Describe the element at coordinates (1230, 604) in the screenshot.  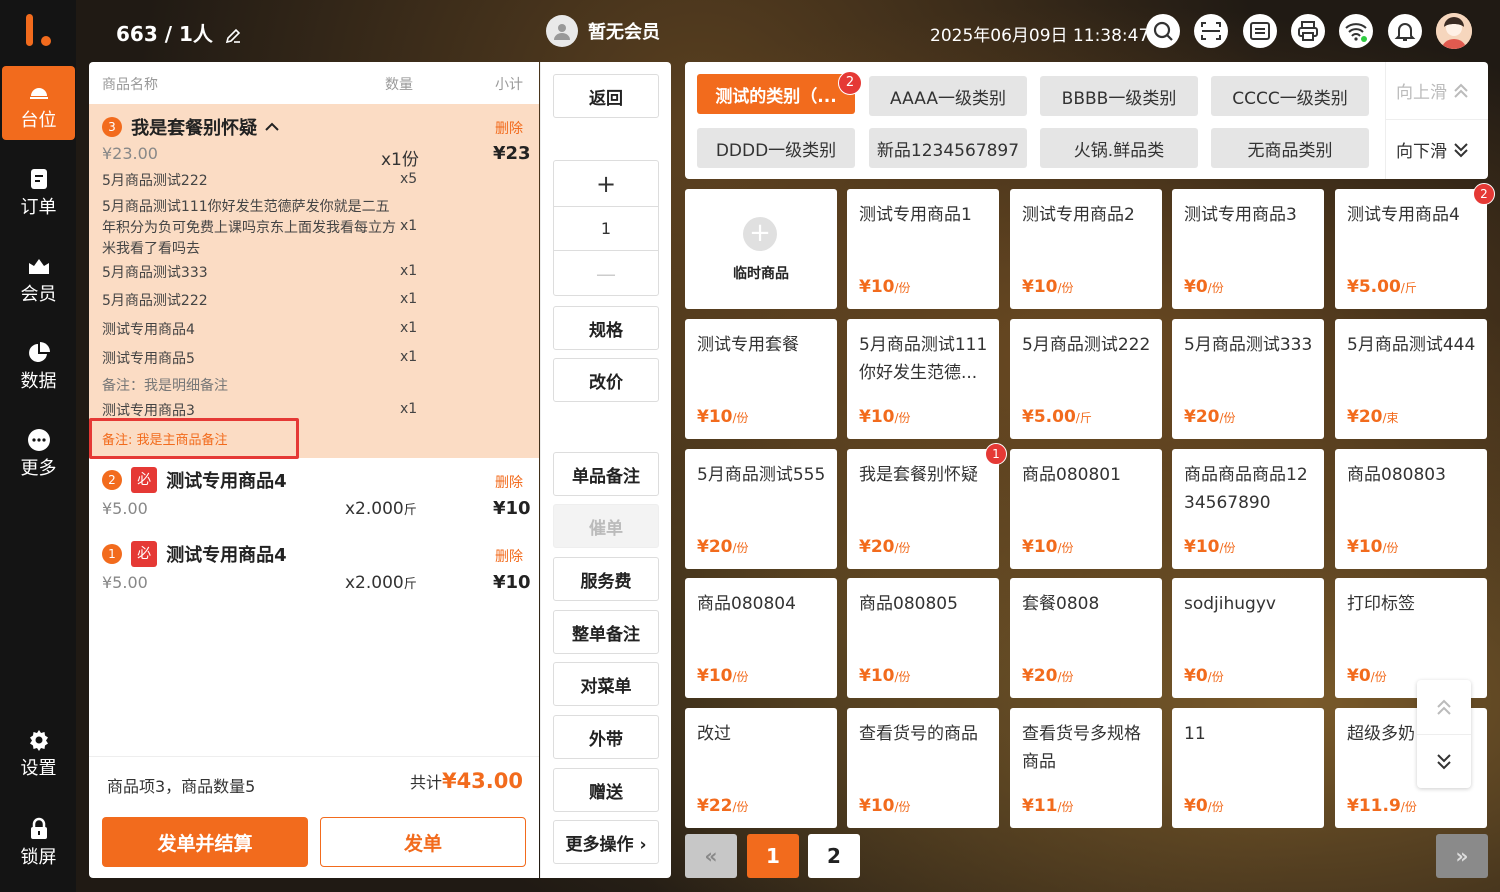
I see `product-name: sodjihugyv` at that location.